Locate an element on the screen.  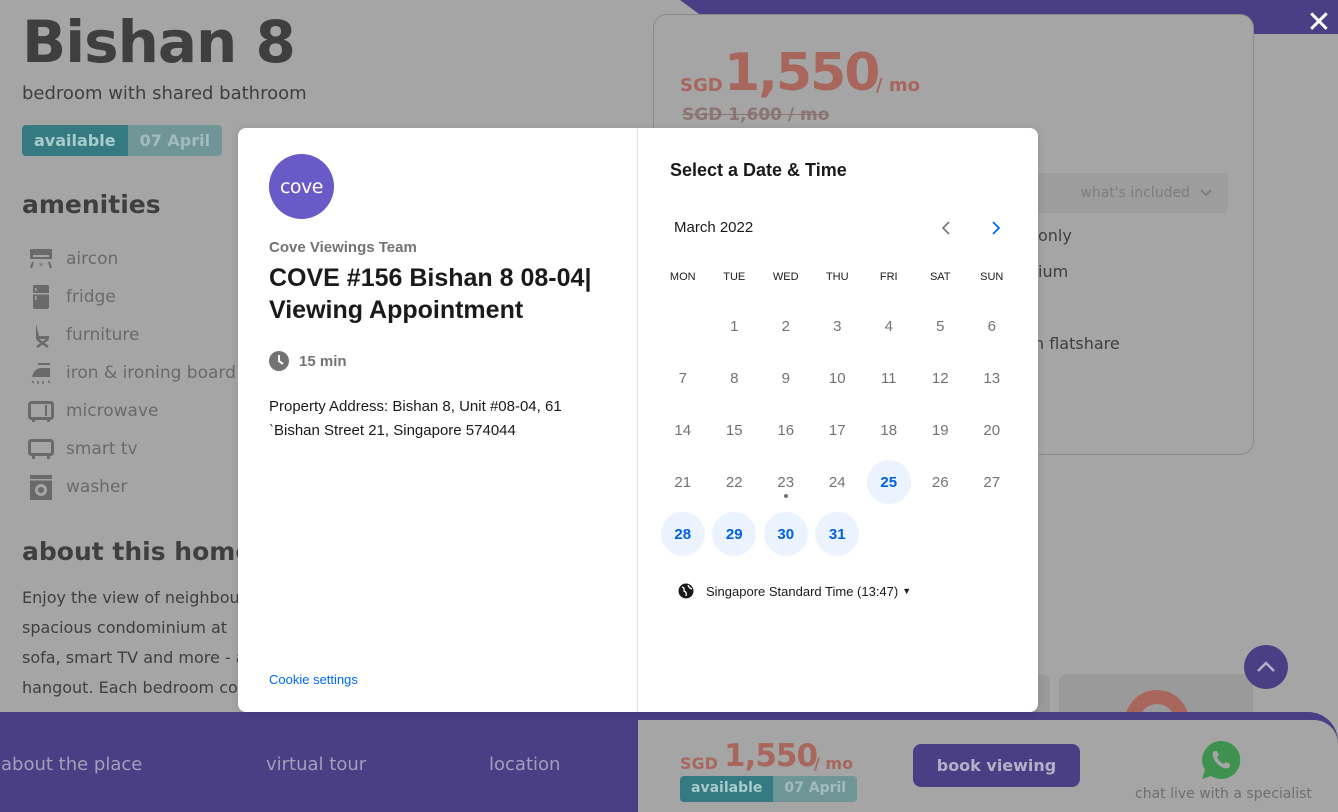
bottom-navigation: about the place virtual tour location is located at coordinates (319, 762).